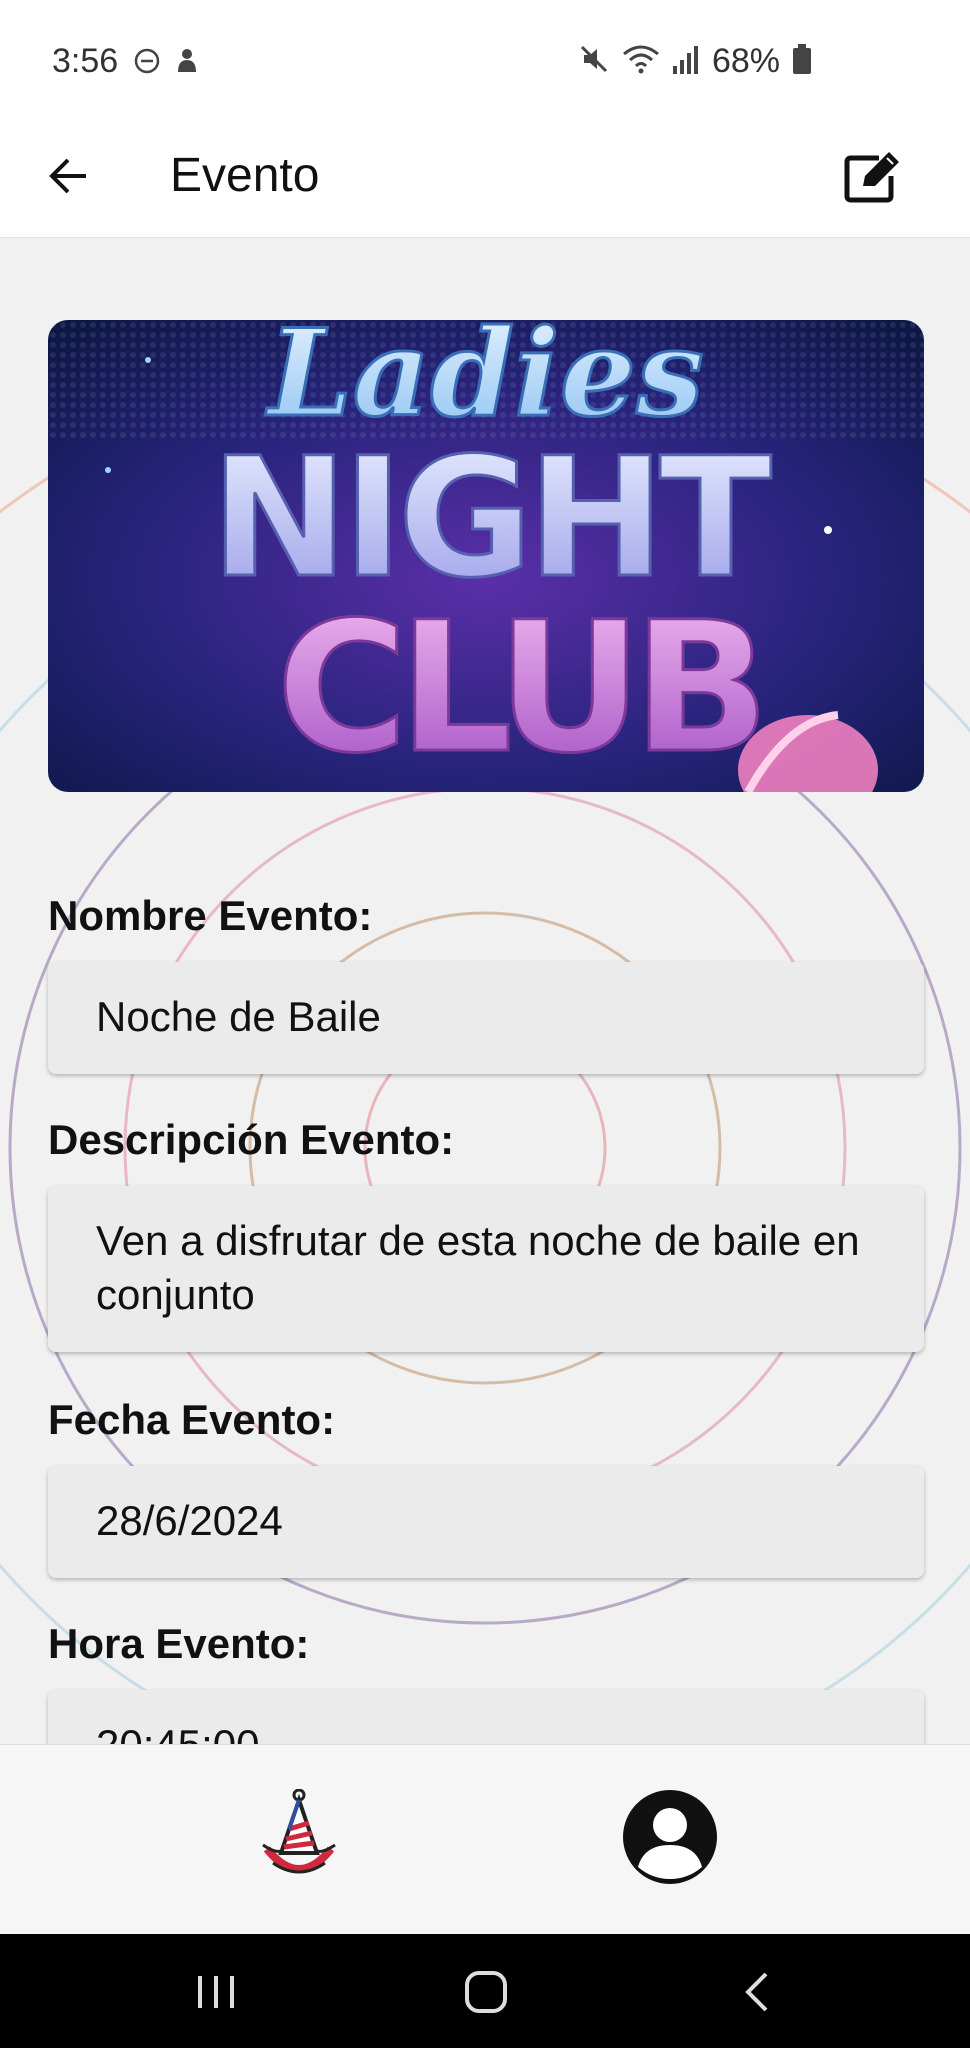 The image size is (970, 2048). I want to click on event-date-value: 28/6/2024, so click(189, 1520).